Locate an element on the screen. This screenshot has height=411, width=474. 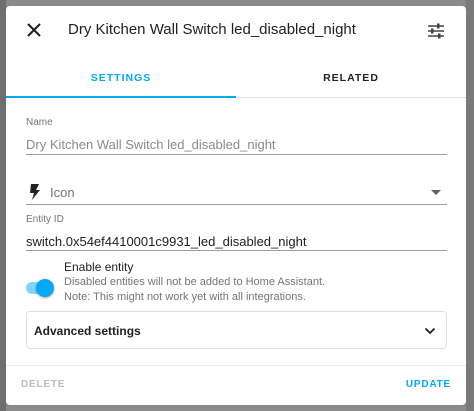
tab-related: RELATED is located at coordinates (351, 77).